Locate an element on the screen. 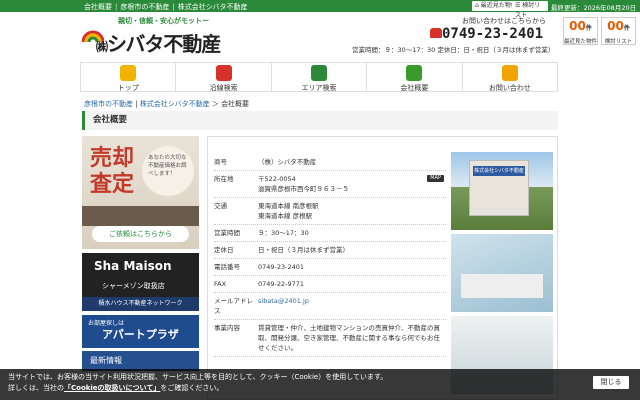  table-row: 定休日 日・祝日（３月は休まず営業） is located at coordinates (330, 250).